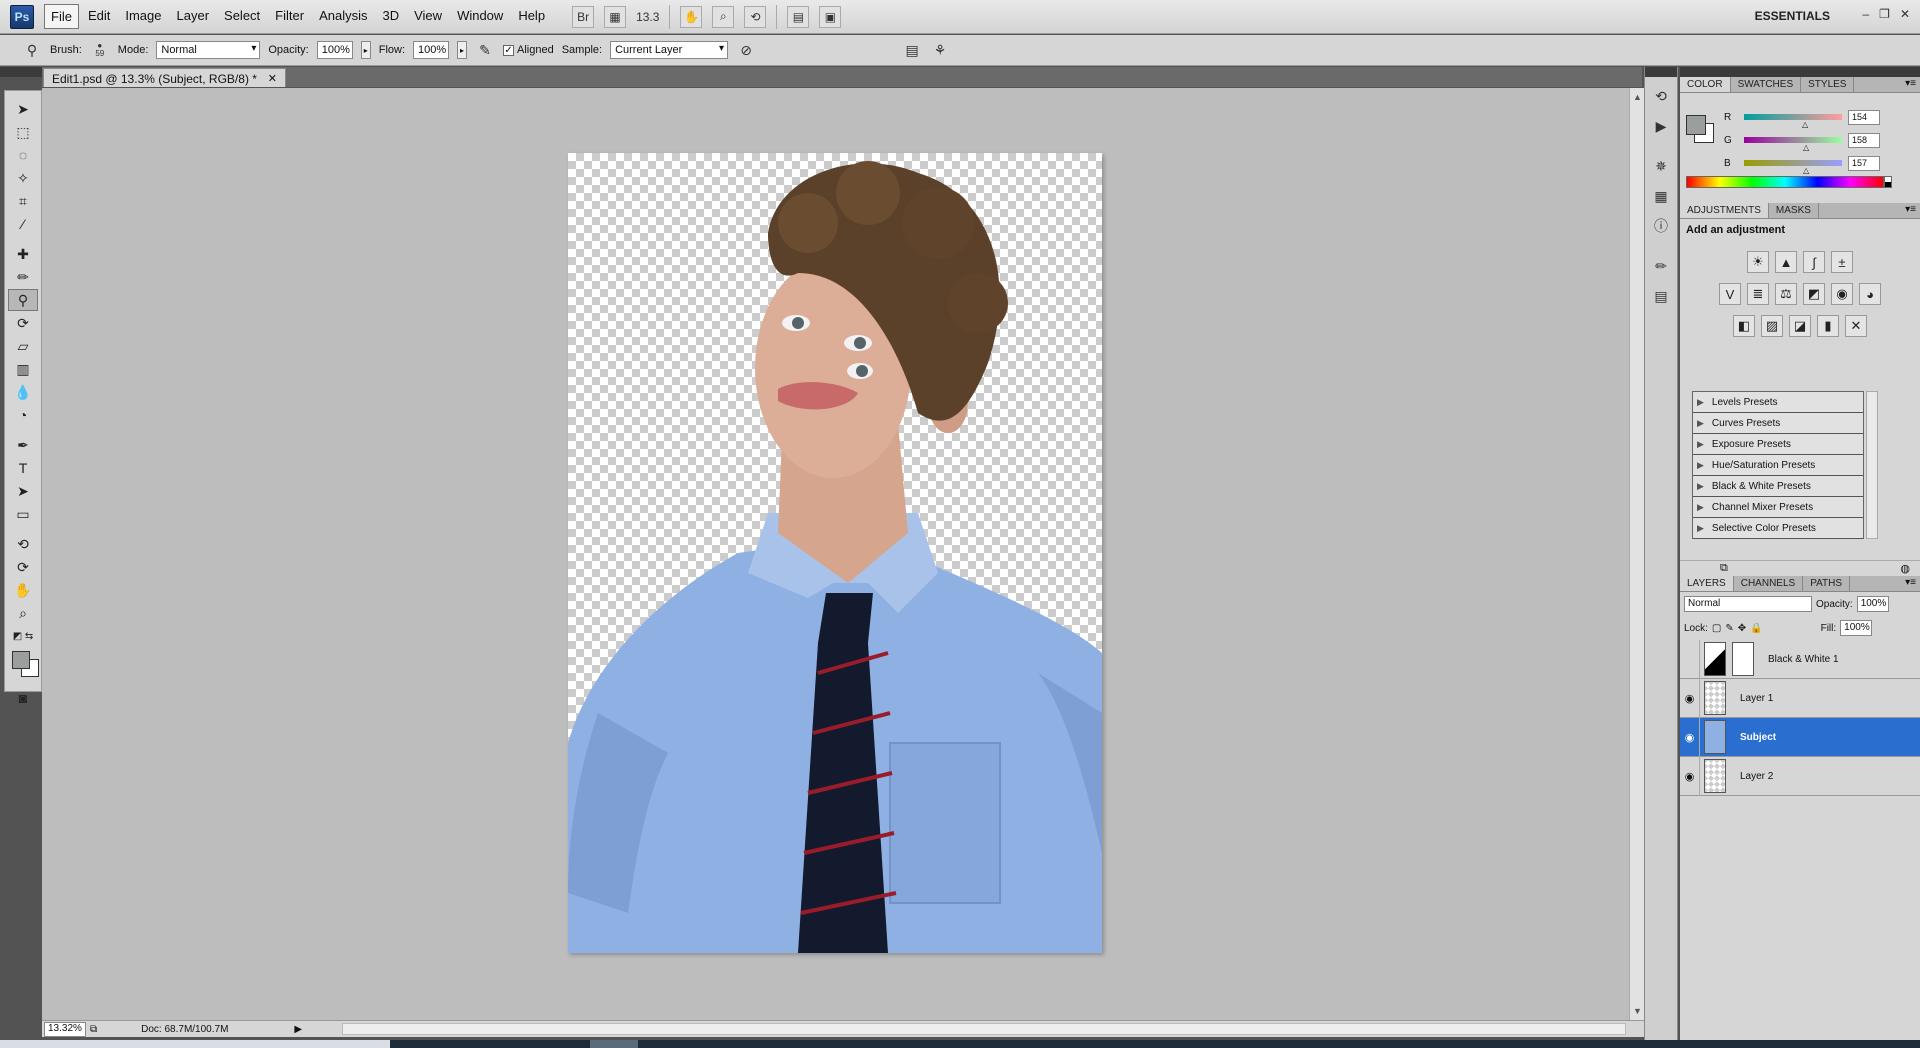 This screenshot has height=1048, width=1920. Describe the element at coordinates (208, 50) in the screenshot. I see `mode-select: Normal` at that location.